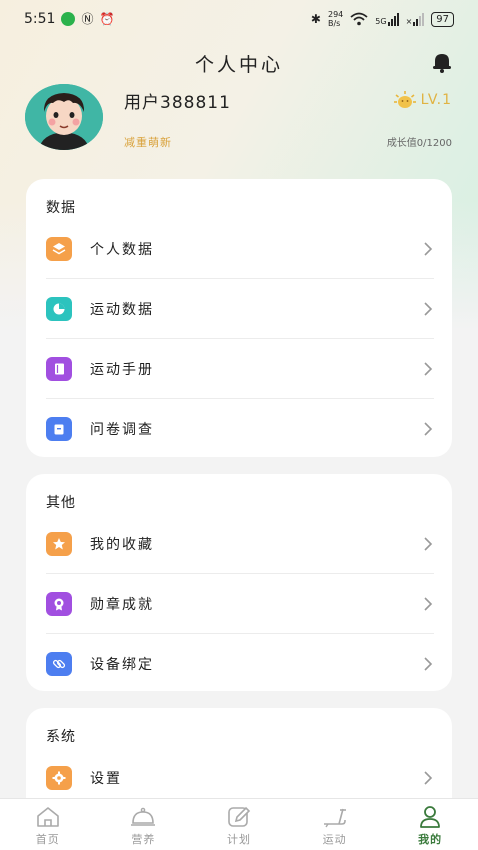  Describe the element at coordinates (47, 839) in the screenshot. I see `tab-label: 首页` at that location.